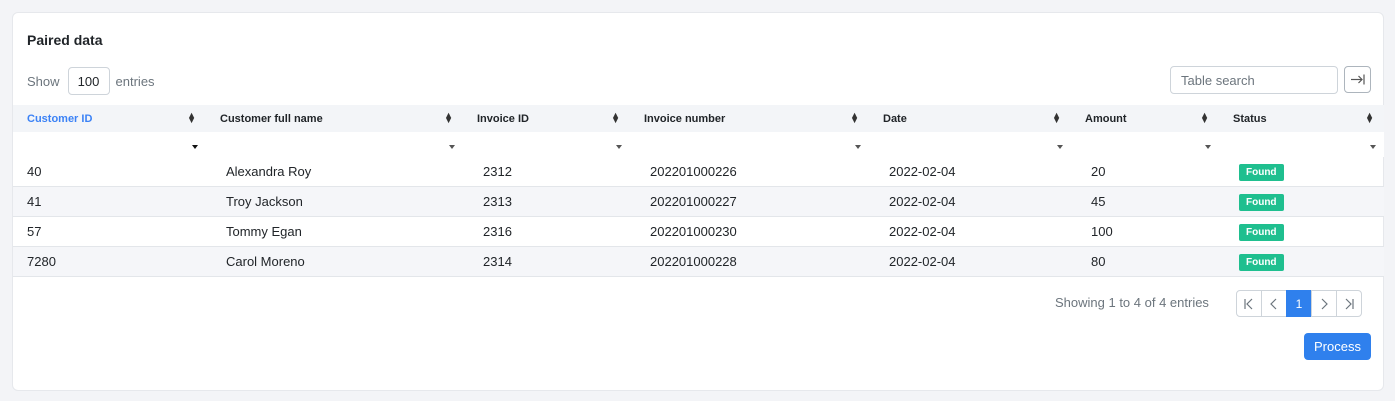 This screenshot has height=401, width=1395. What do you see at coordinates (1337, 346) in the screenshot?
I see `process-button: Process` at bounding box center [1337, 346].